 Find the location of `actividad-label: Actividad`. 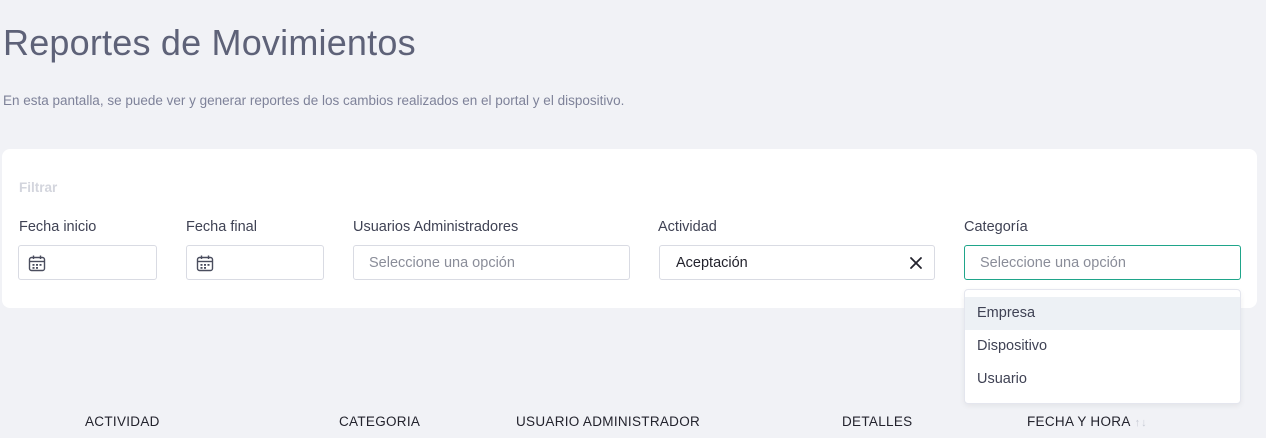

actividad-label: Actividad is located at coordinates (687, 227).